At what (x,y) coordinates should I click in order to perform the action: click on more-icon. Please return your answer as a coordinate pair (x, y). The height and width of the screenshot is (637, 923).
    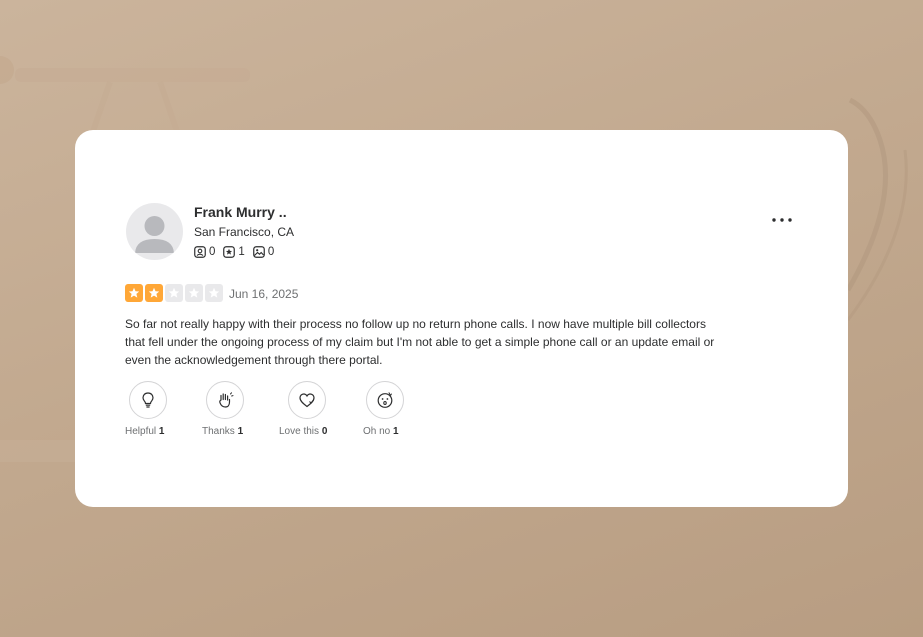
    Looking at the image, I should click on (782, 220).